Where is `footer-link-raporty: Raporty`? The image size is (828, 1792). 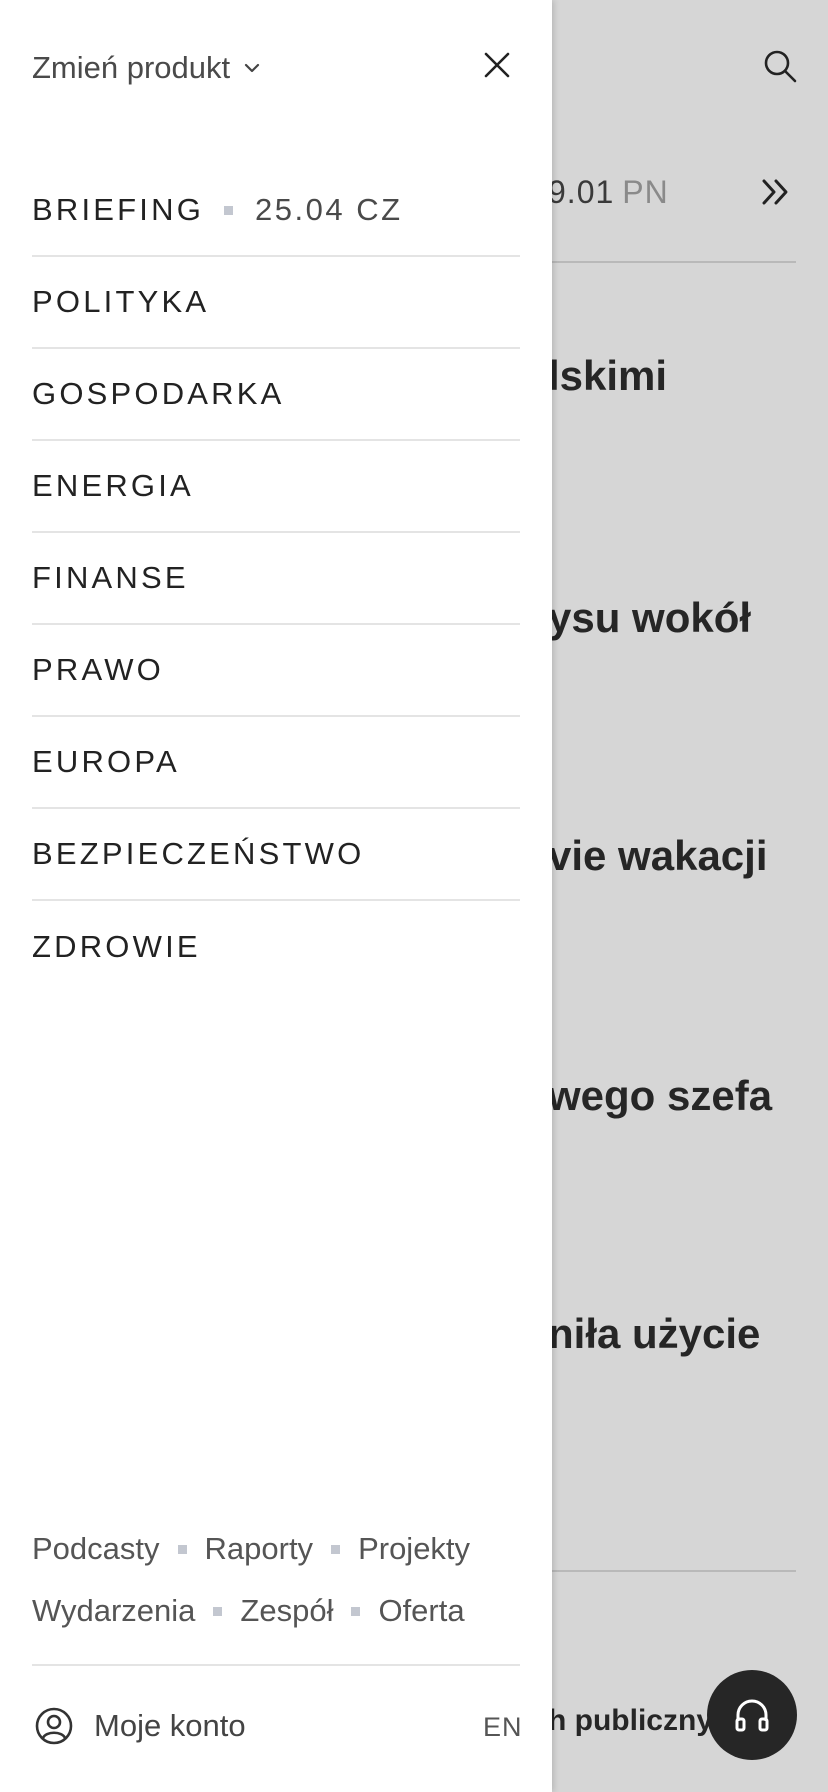
footer-link-raporty: Raporty is located at coordinates (259, 1549).